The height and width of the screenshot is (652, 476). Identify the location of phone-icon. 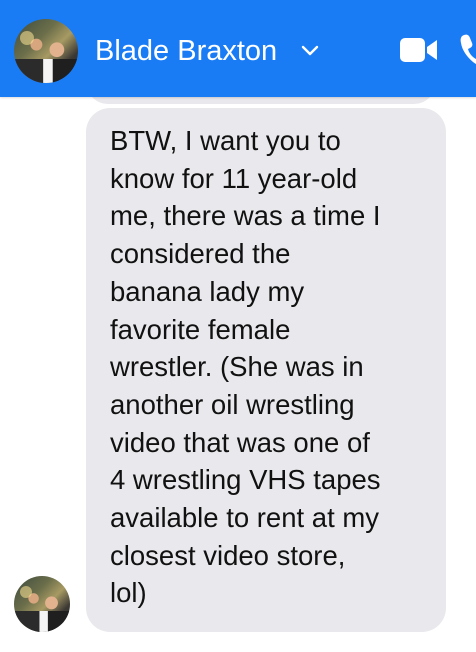
(467, 49).